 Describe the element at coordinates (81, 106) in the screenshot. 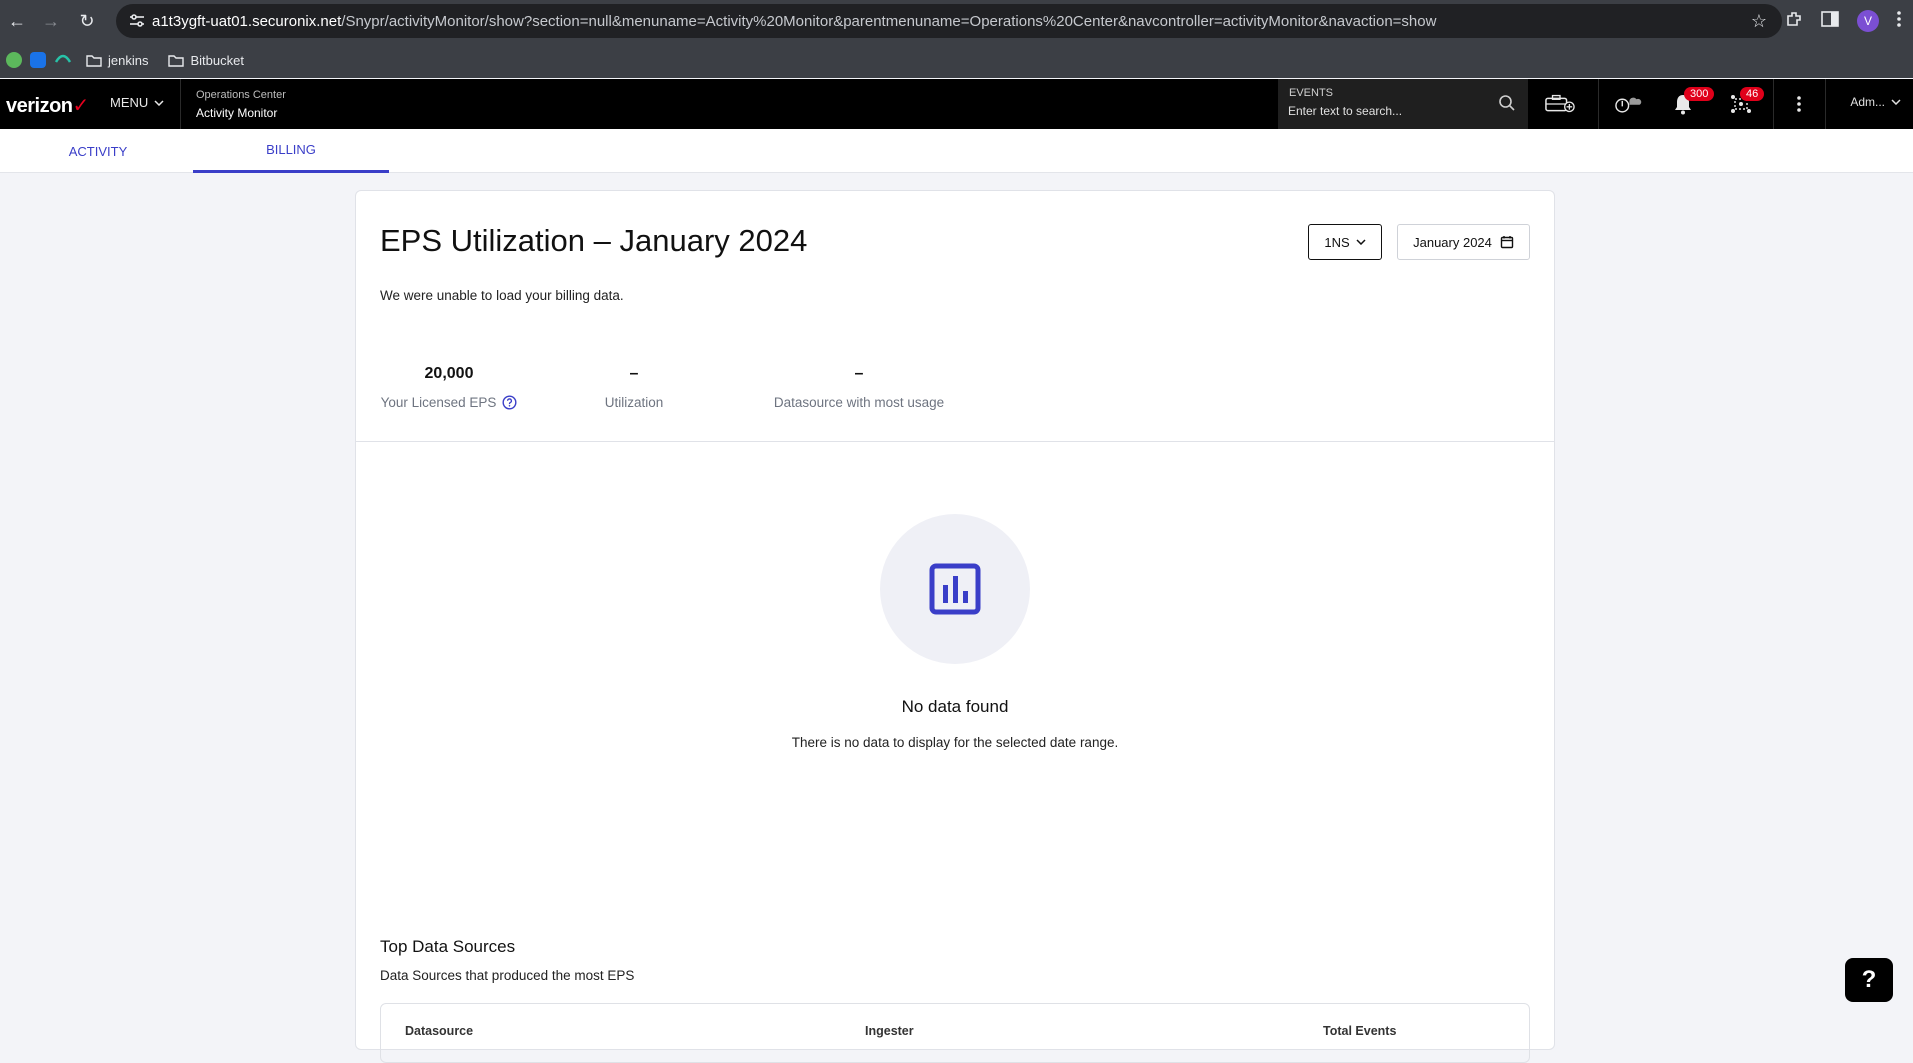

I see `logo-check-icon: ✓` at that location.